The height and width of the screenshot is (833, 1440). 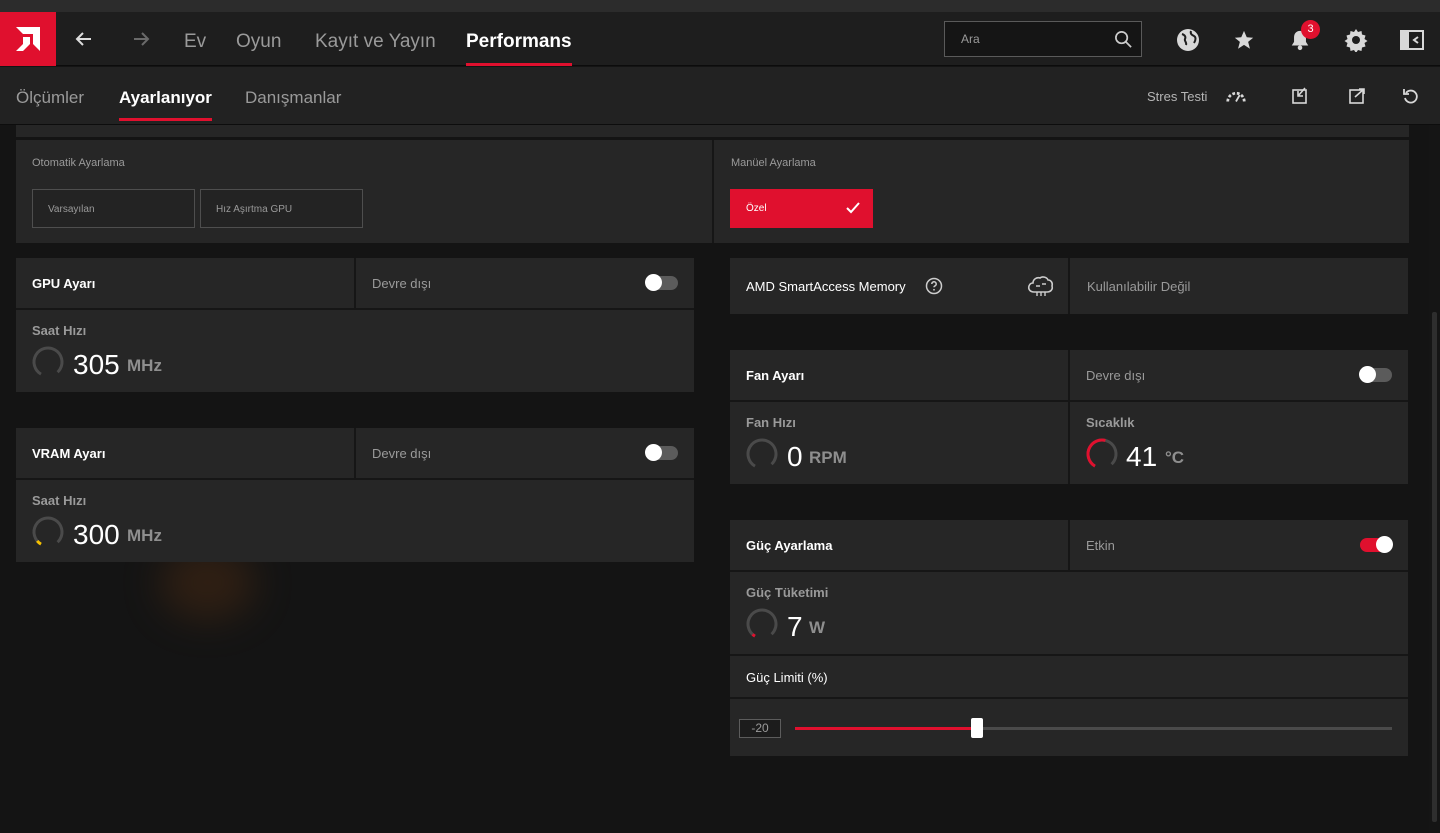 I want to click on temperature-gauge, so click(x=1102, y=454).